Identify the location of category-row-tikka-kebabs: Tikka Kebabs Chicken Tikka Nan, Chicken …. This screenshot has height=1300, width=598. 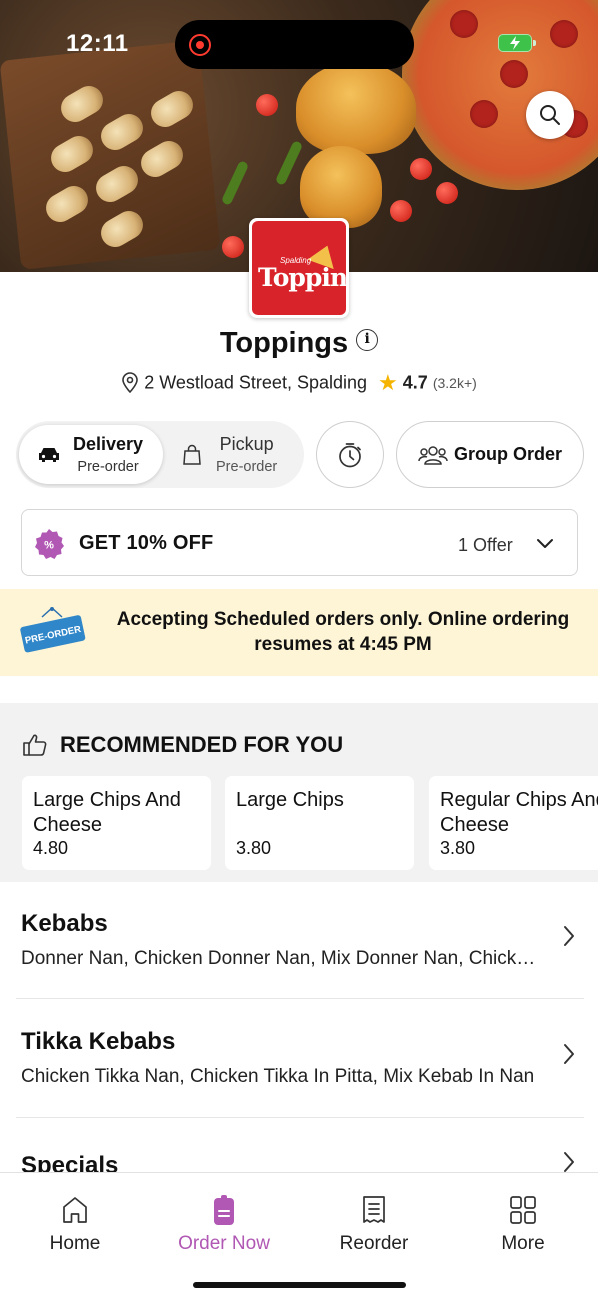
(299, 1059).